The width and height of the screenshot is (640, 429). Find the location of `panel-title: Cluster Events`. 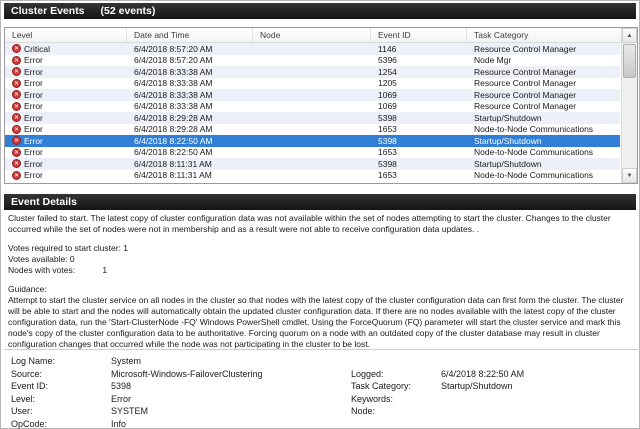

panel-title: Cluster Events is located at coordinates (48, 11).